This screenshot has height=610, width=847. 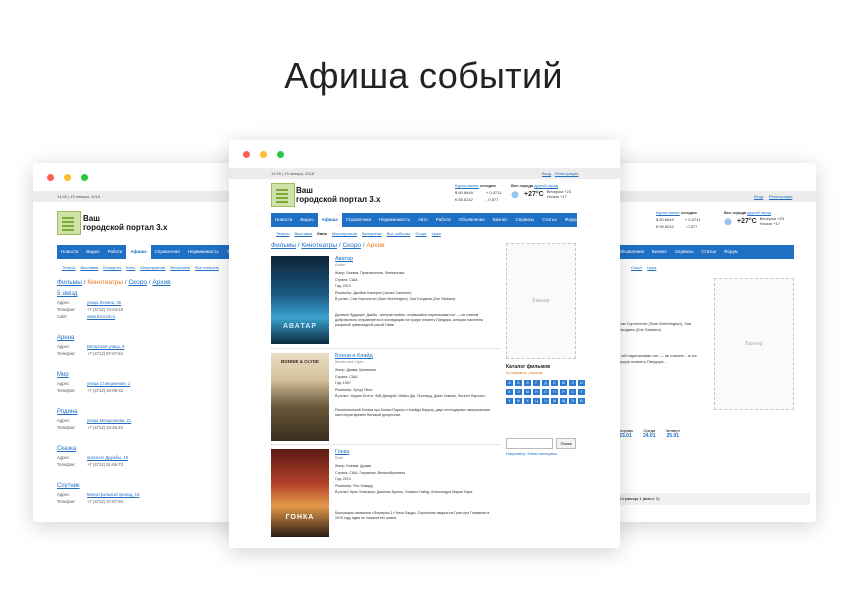 What do you see at coordinates (92, 252) in the screenshot?
I see `nav-video: Видео` at bounding box center [92, 252].